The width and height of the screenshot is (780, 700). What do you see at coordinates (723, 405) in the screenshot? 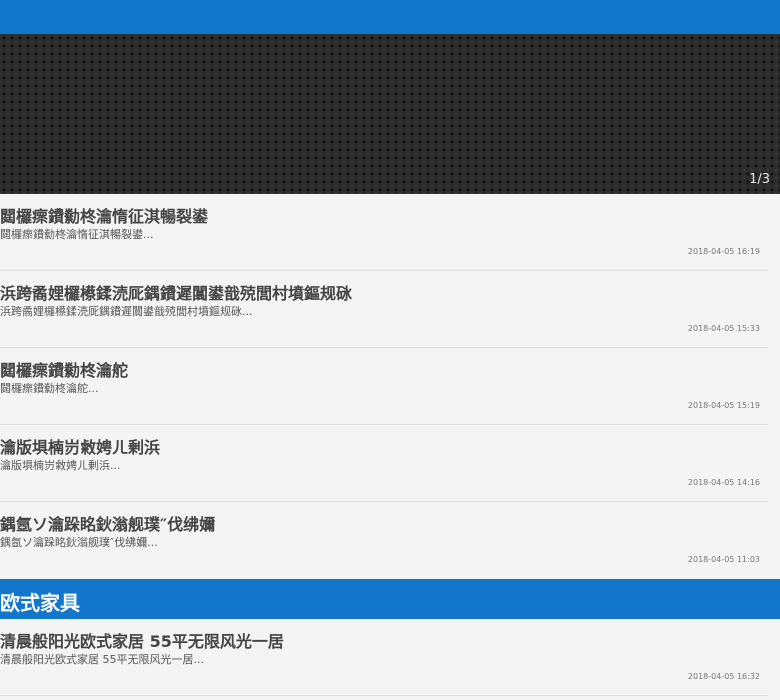
I see `news-item-date: 2018-04-05 15:19` at bounding box center [723, 405].